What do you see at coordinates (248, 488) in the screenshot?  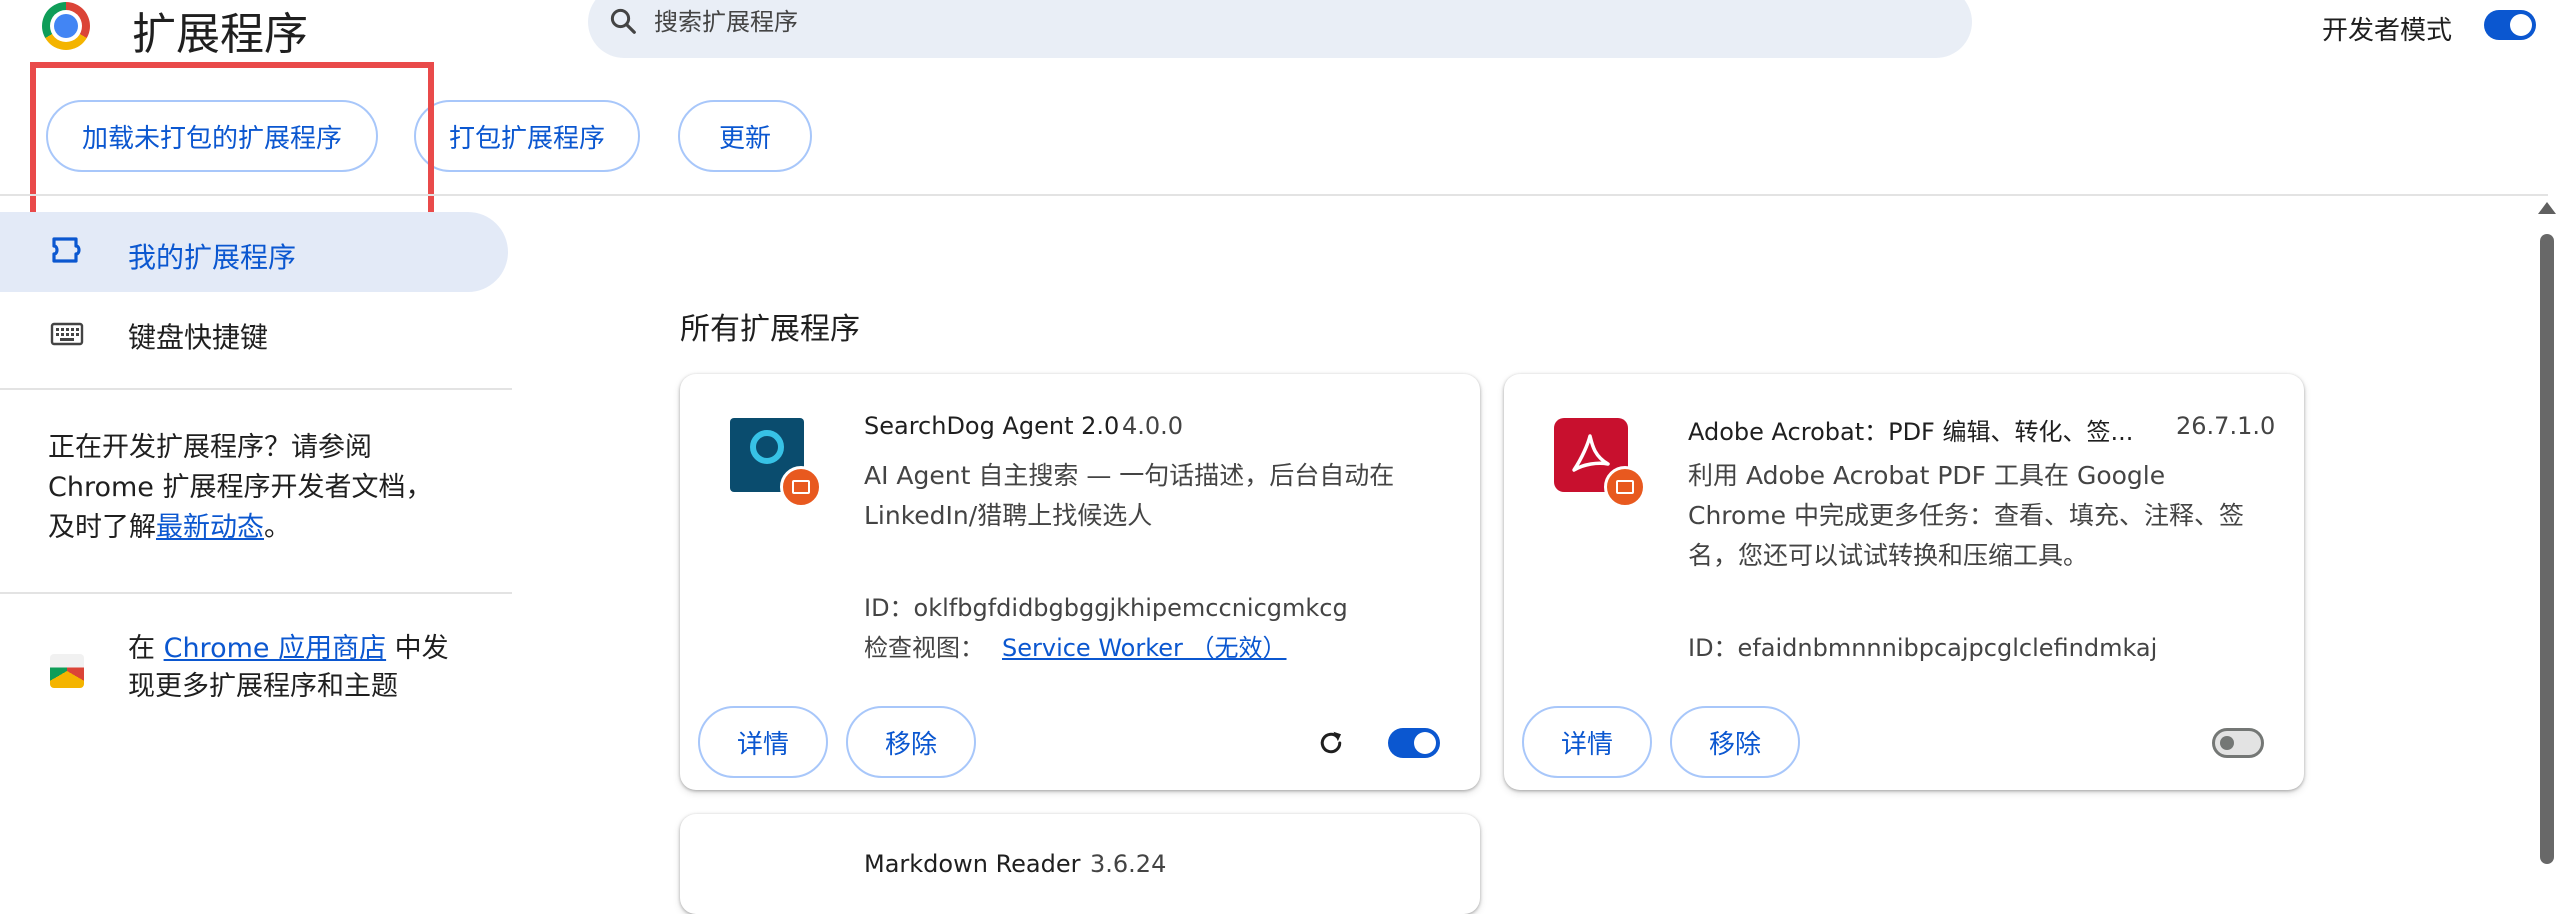 I see `developer-docs-note: 正在开发扩展程序？请参阅 Chrome 扩展程序开发者文档，及时了解最新动态。` at bounding box center [248, 488].